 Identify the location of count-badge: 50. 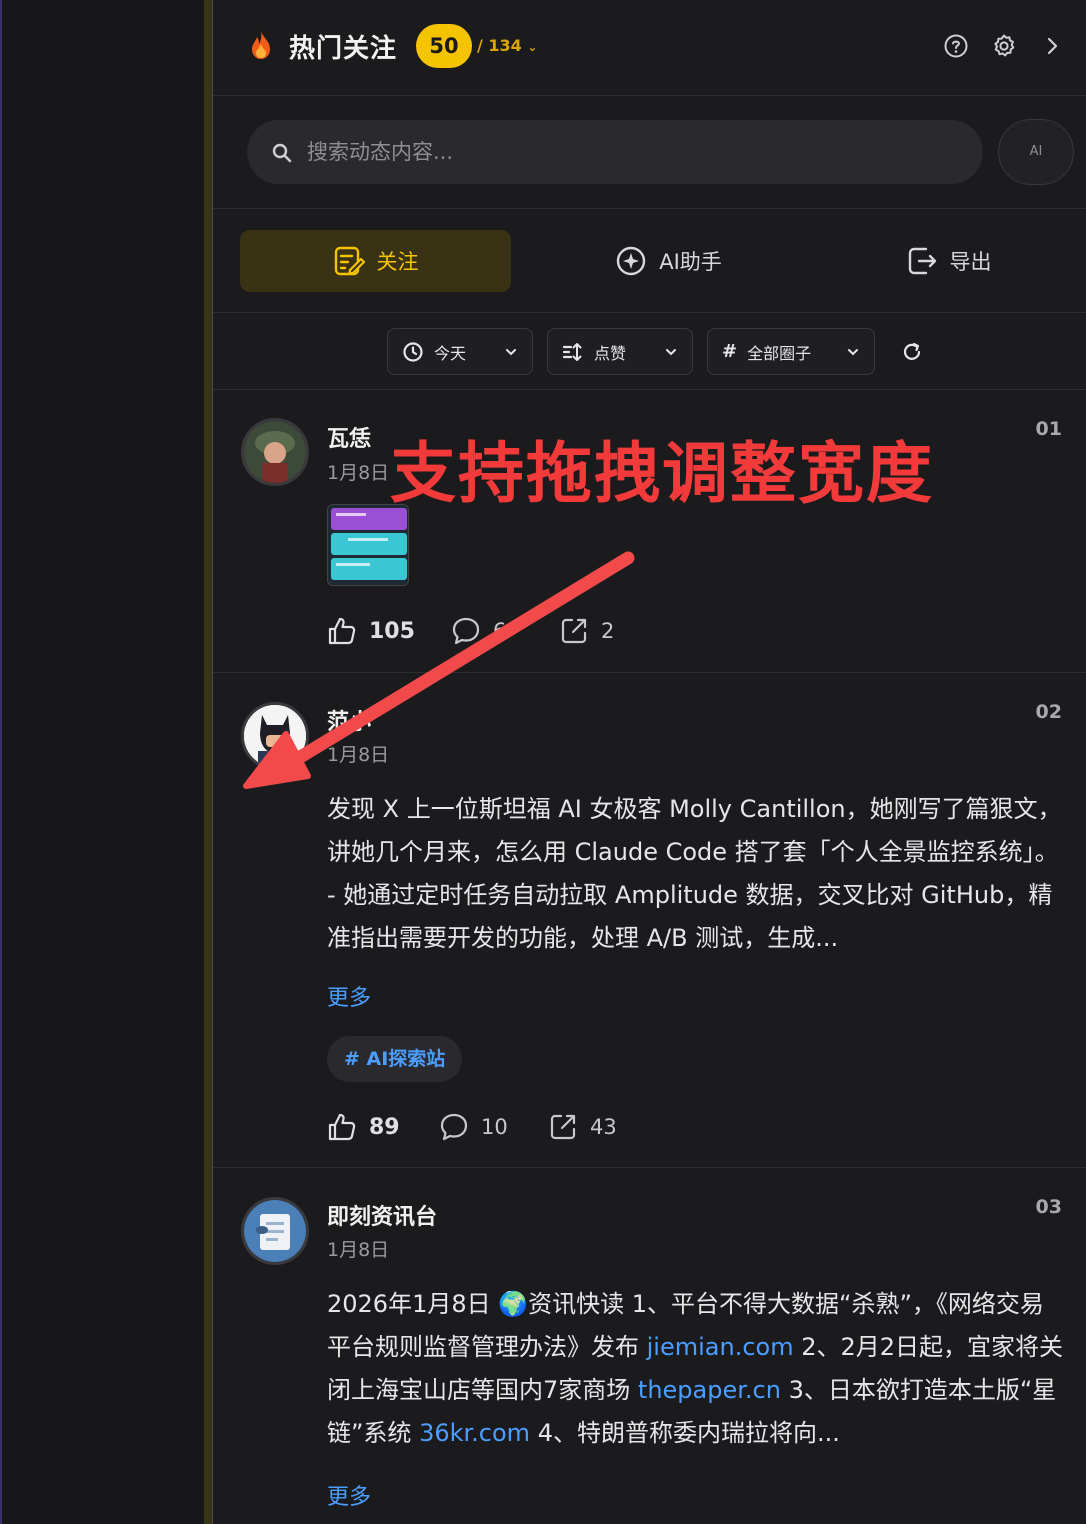
(444, 46).